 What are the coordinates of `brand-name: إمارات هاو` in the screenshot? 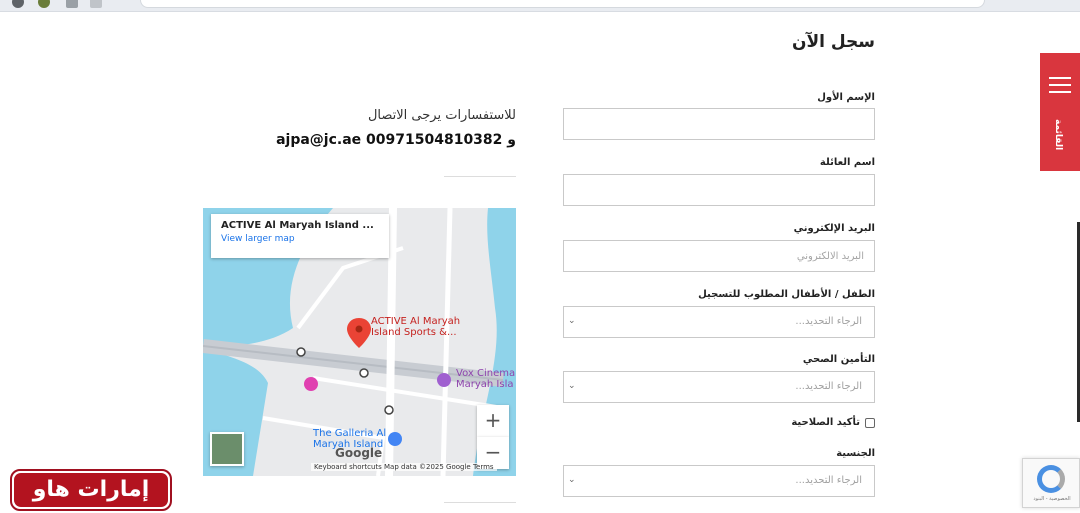 It's located at (91, 490).